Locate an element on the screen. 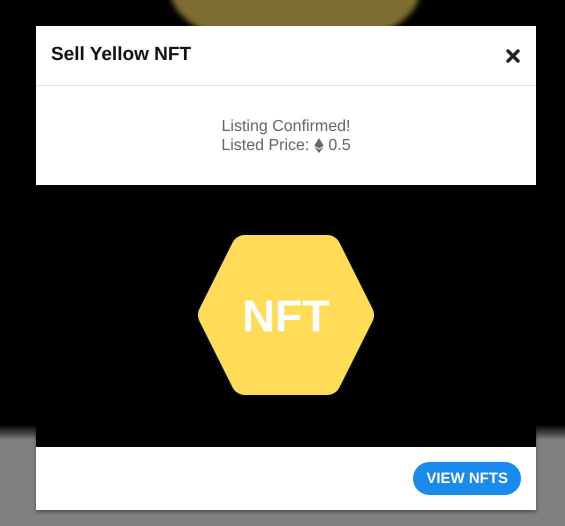 This screenshot has width=565, height=526. confirmation-message: Listing Confirmed! is located at coordinates (286, 126).